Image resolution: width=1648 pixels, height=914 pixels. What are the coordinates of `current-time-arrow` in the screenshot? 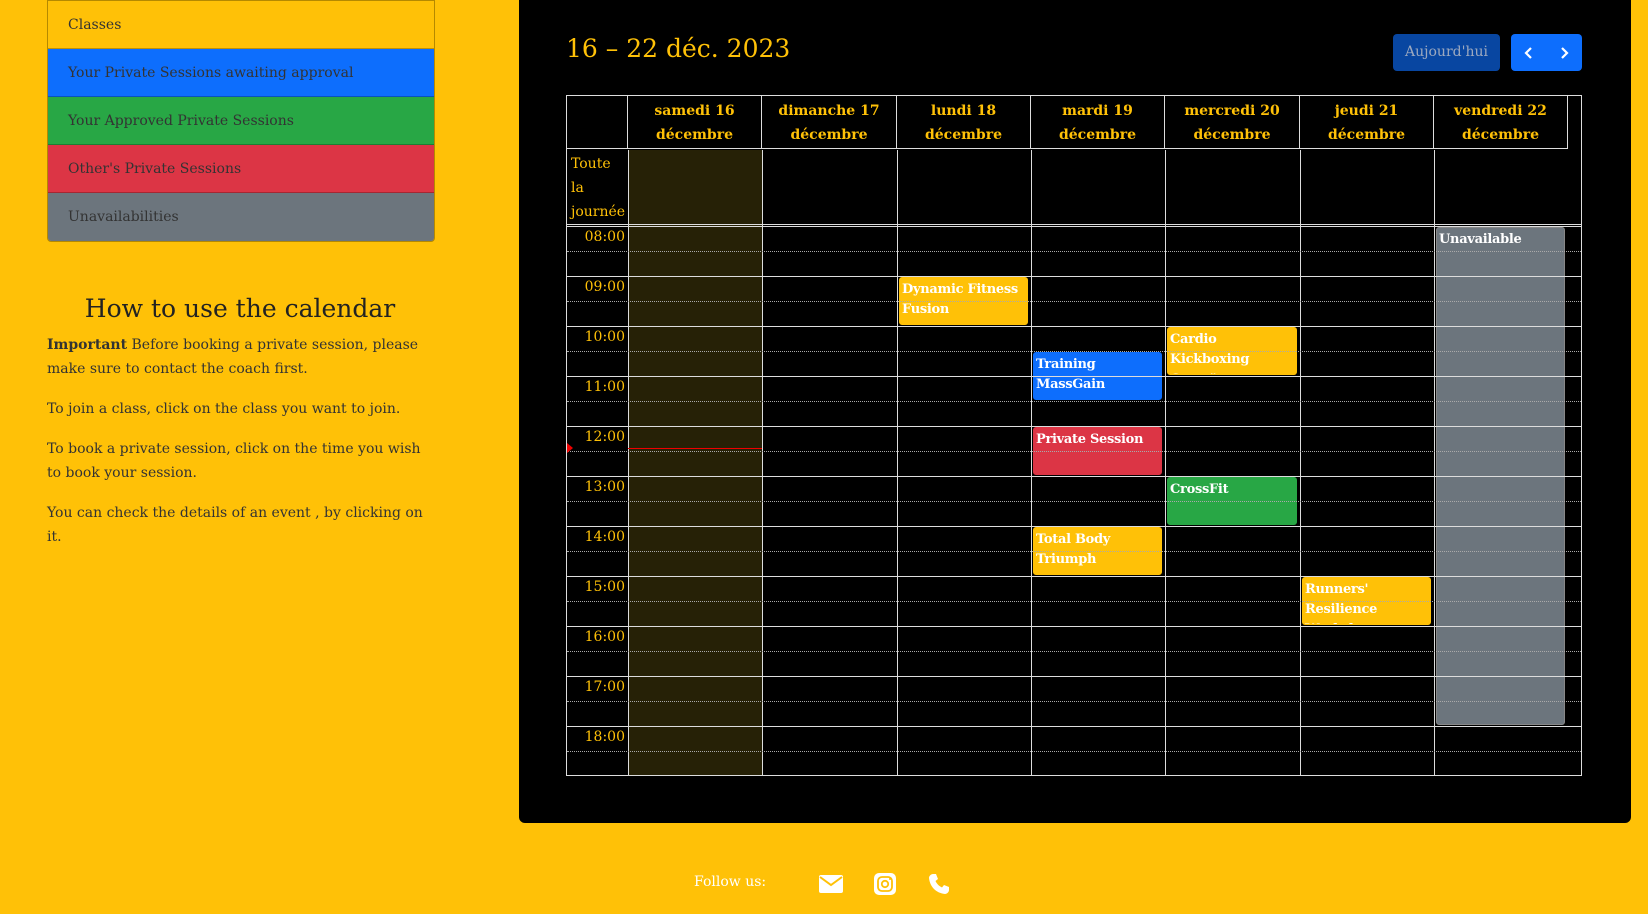 It's located at (570, 448).